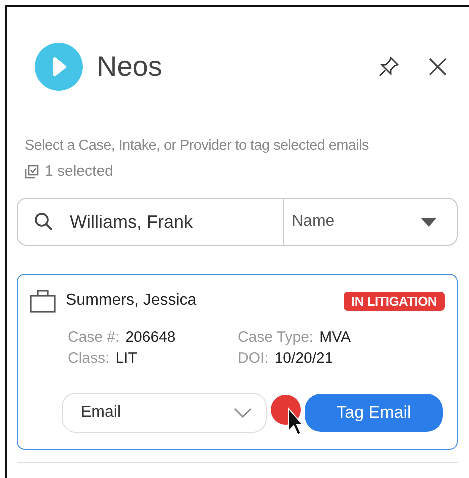 Image resolution: width=469 pixels, height=478 pixels. I want to click on field-label: DOI:, so click(253, 358).